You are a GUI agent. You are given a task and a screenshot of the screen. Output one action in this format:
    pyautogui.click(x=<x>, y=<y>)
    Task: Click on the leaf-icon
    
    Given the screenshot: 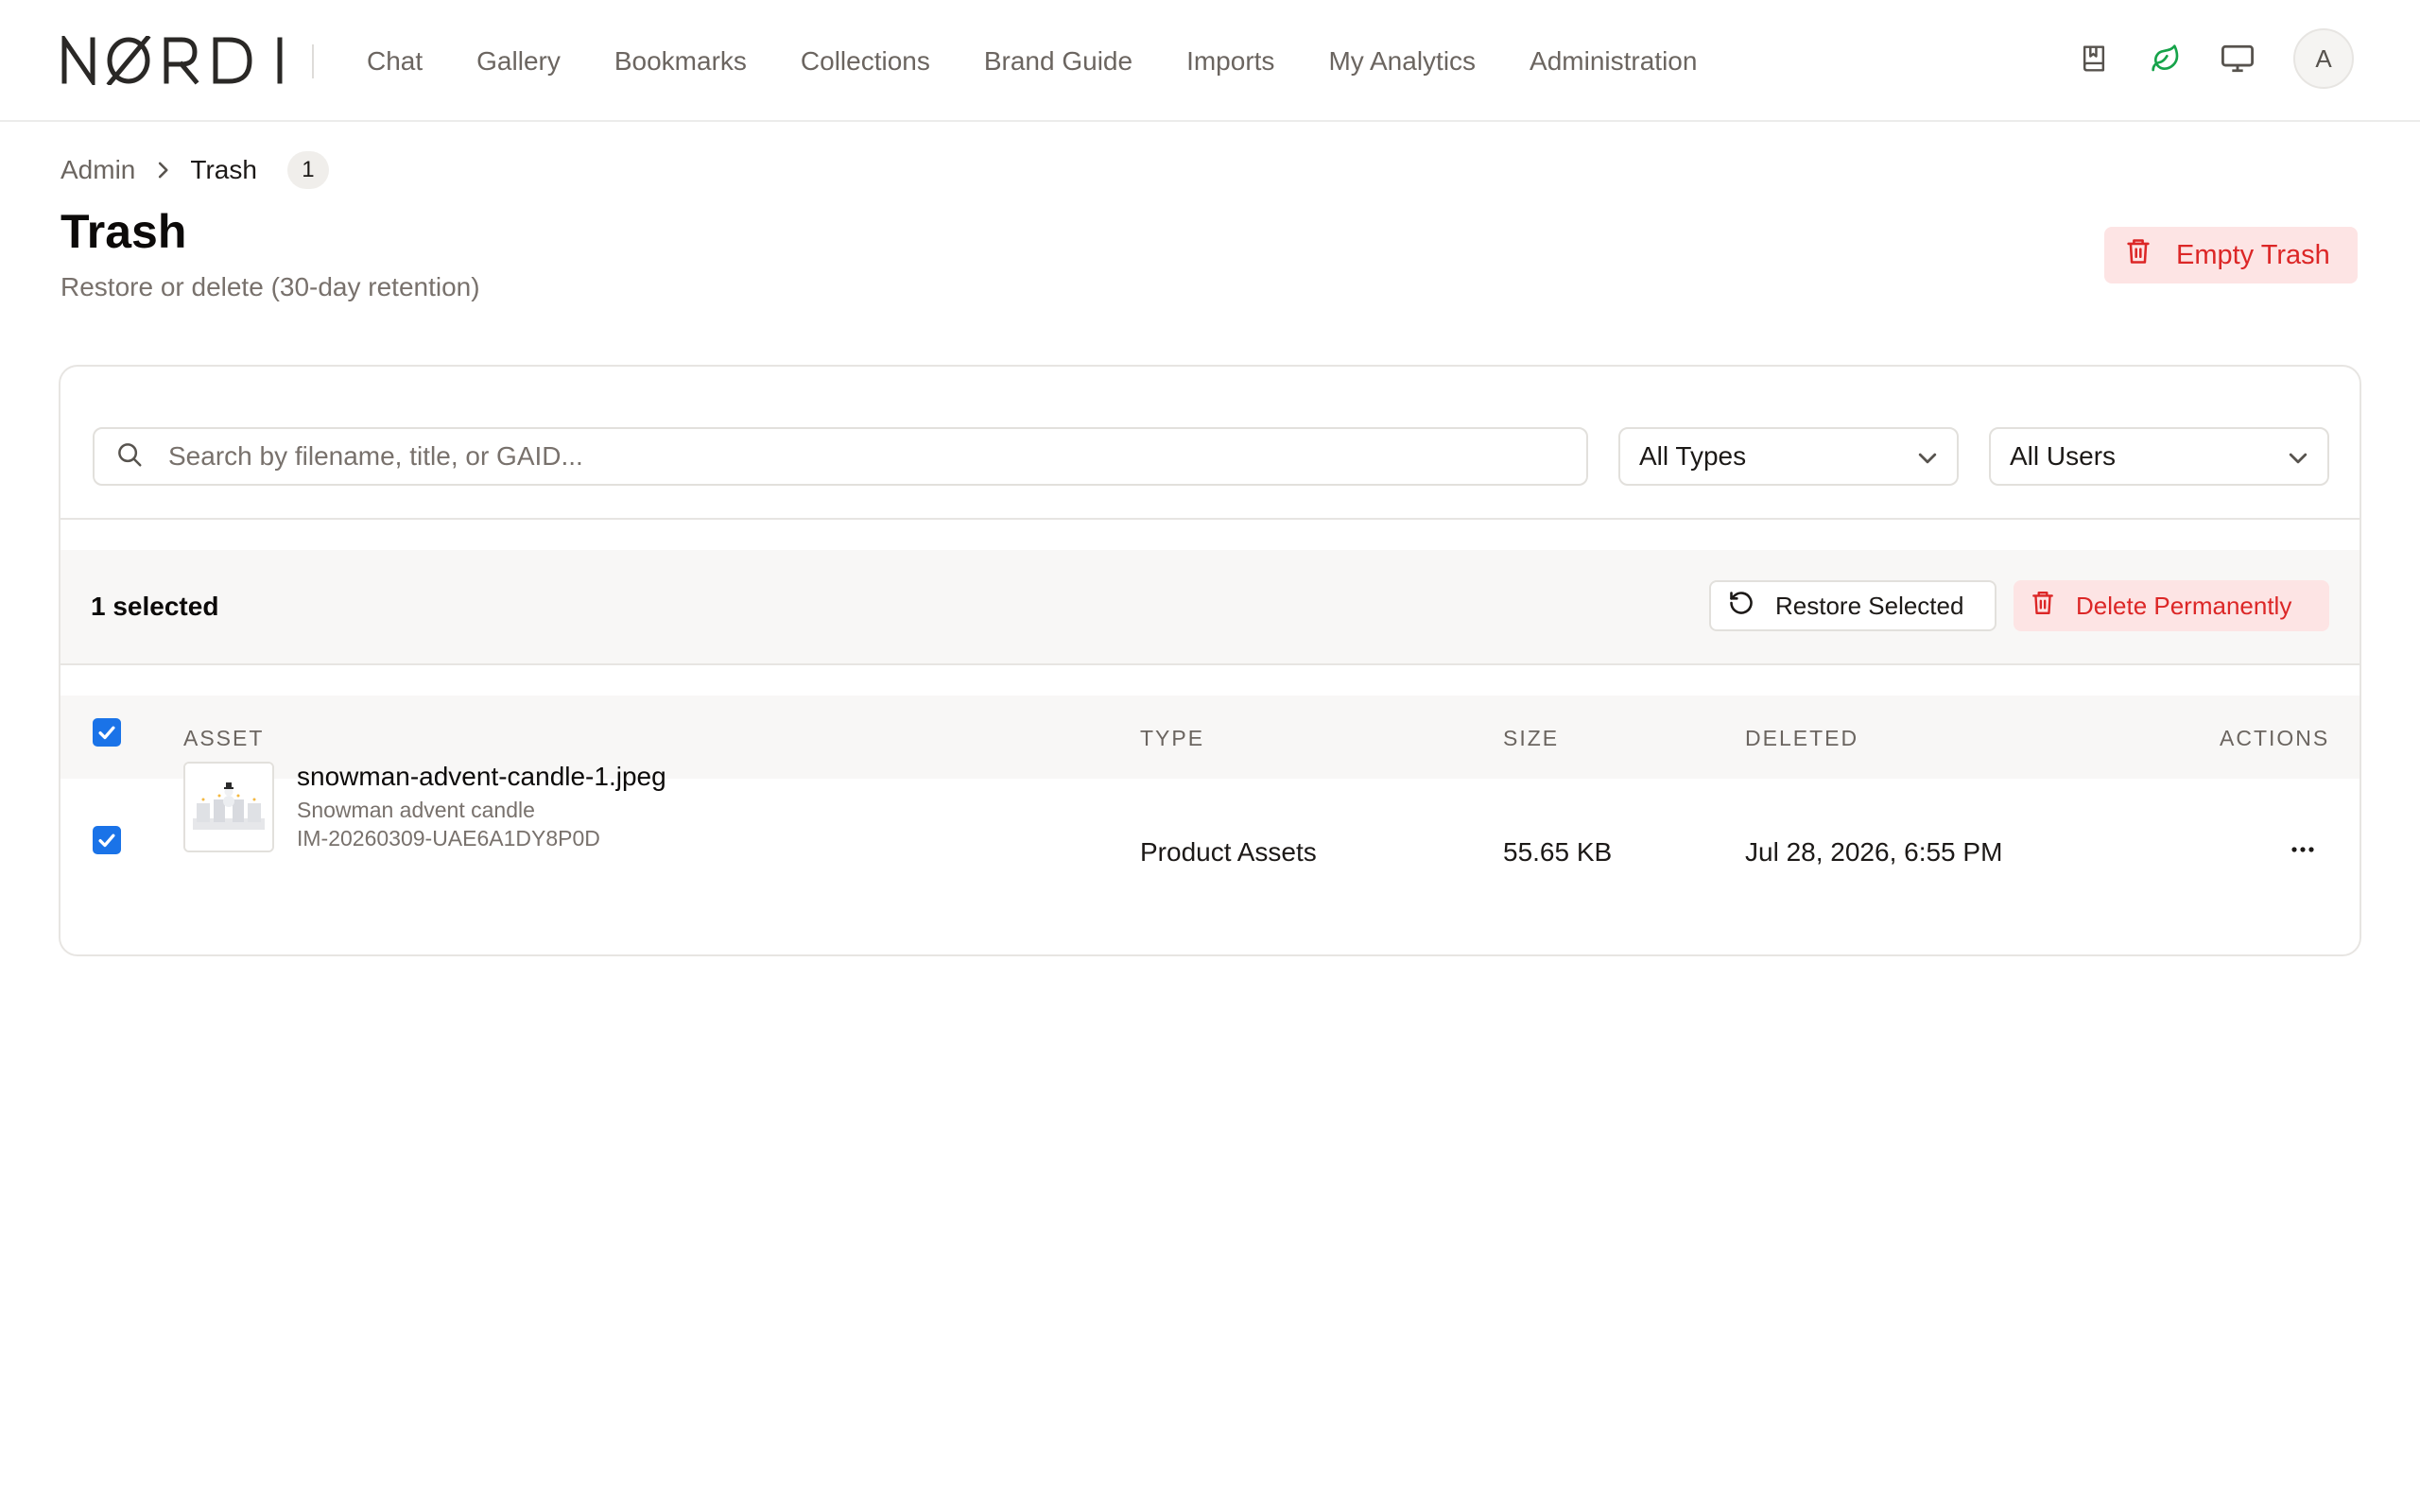 What is the action you would take?
    pyautogui.click(x=2166, y=58)
    